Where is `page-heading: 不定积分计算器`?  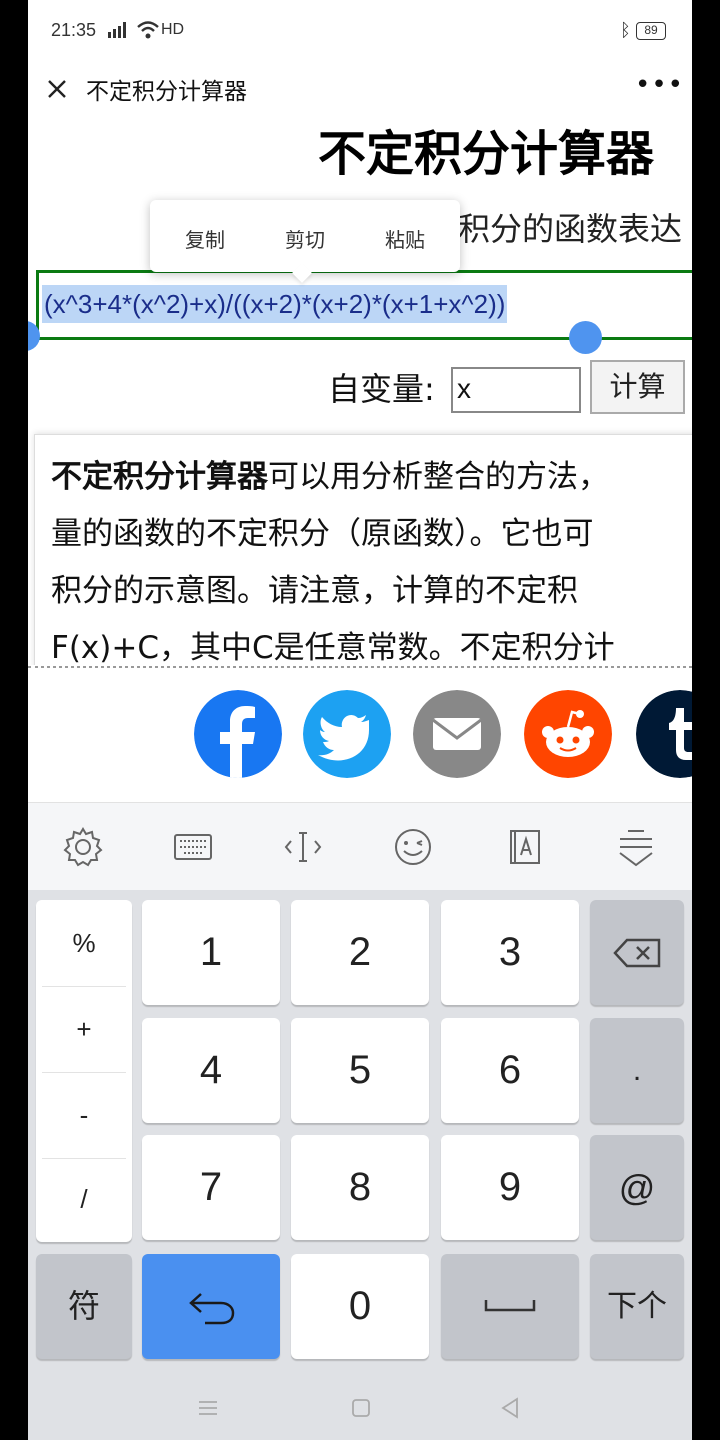
page-heading: 不定积分计算器 is located at coordinates (486, 154).